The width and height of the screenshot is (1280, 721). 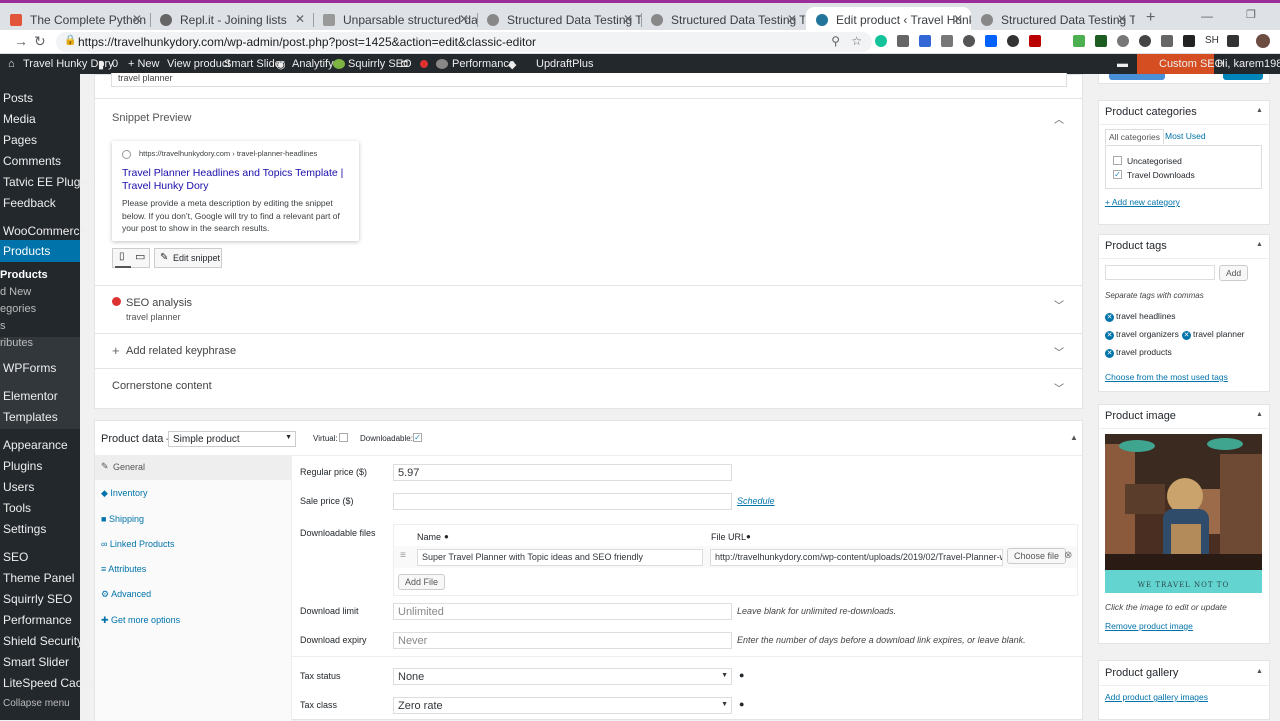 I want to click on notification-icon: ▬, so click(x=1122, y=64).